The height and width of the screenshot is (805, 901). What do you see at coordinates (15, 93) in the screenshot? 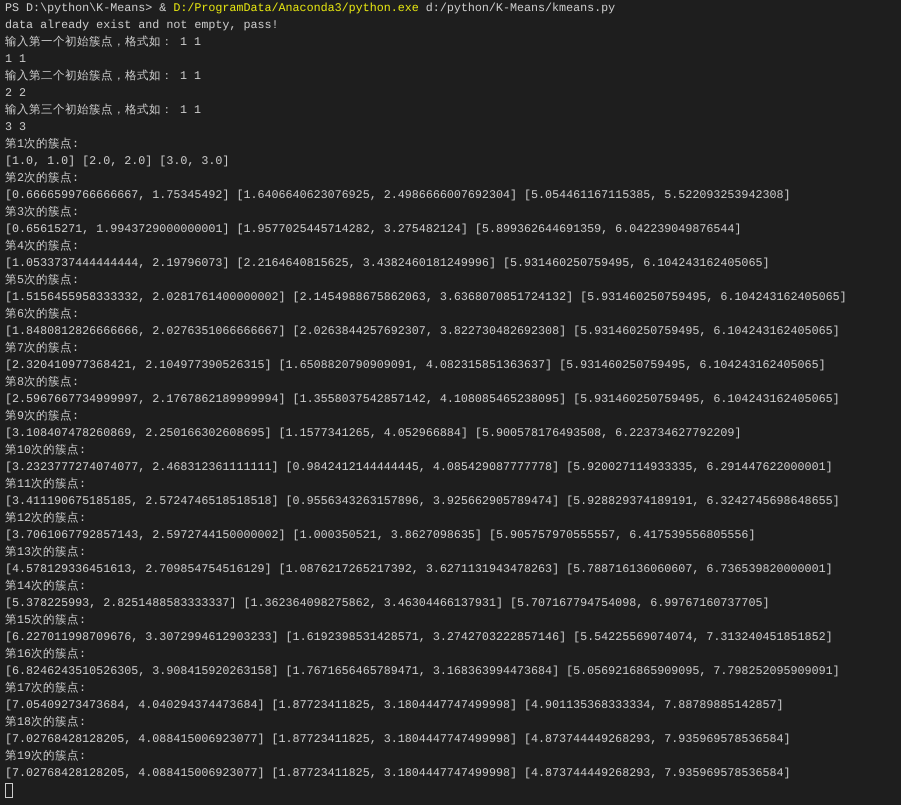
I see `output-line: 2 2` at bounding box center [15, 93].